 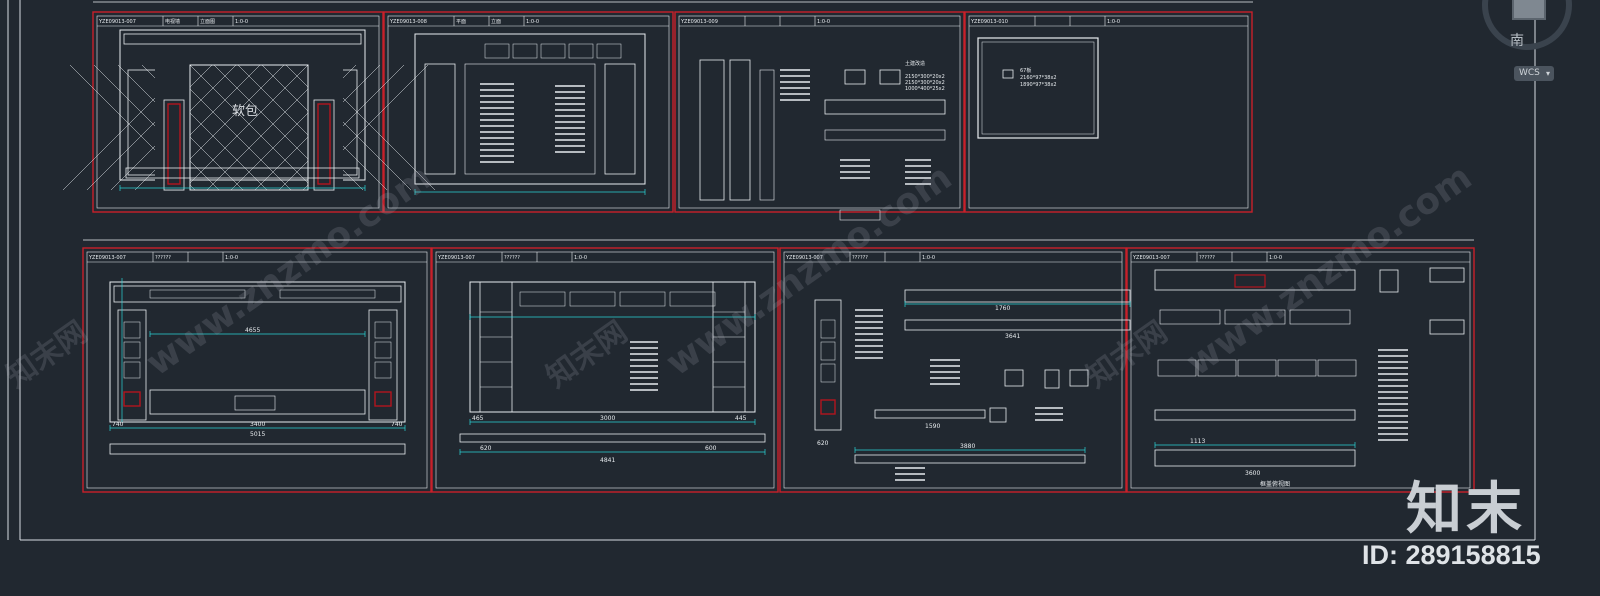 What do you see at coordinates (967, 446) in the screenshot?
I see `dimension-text: 3880` at bounding box center [967, 446].